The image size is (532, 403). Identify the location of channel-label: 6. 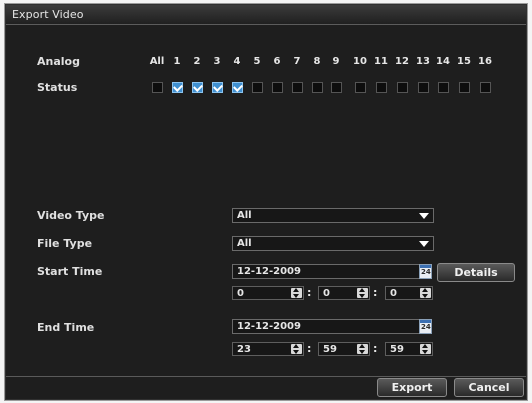
(277, 61).